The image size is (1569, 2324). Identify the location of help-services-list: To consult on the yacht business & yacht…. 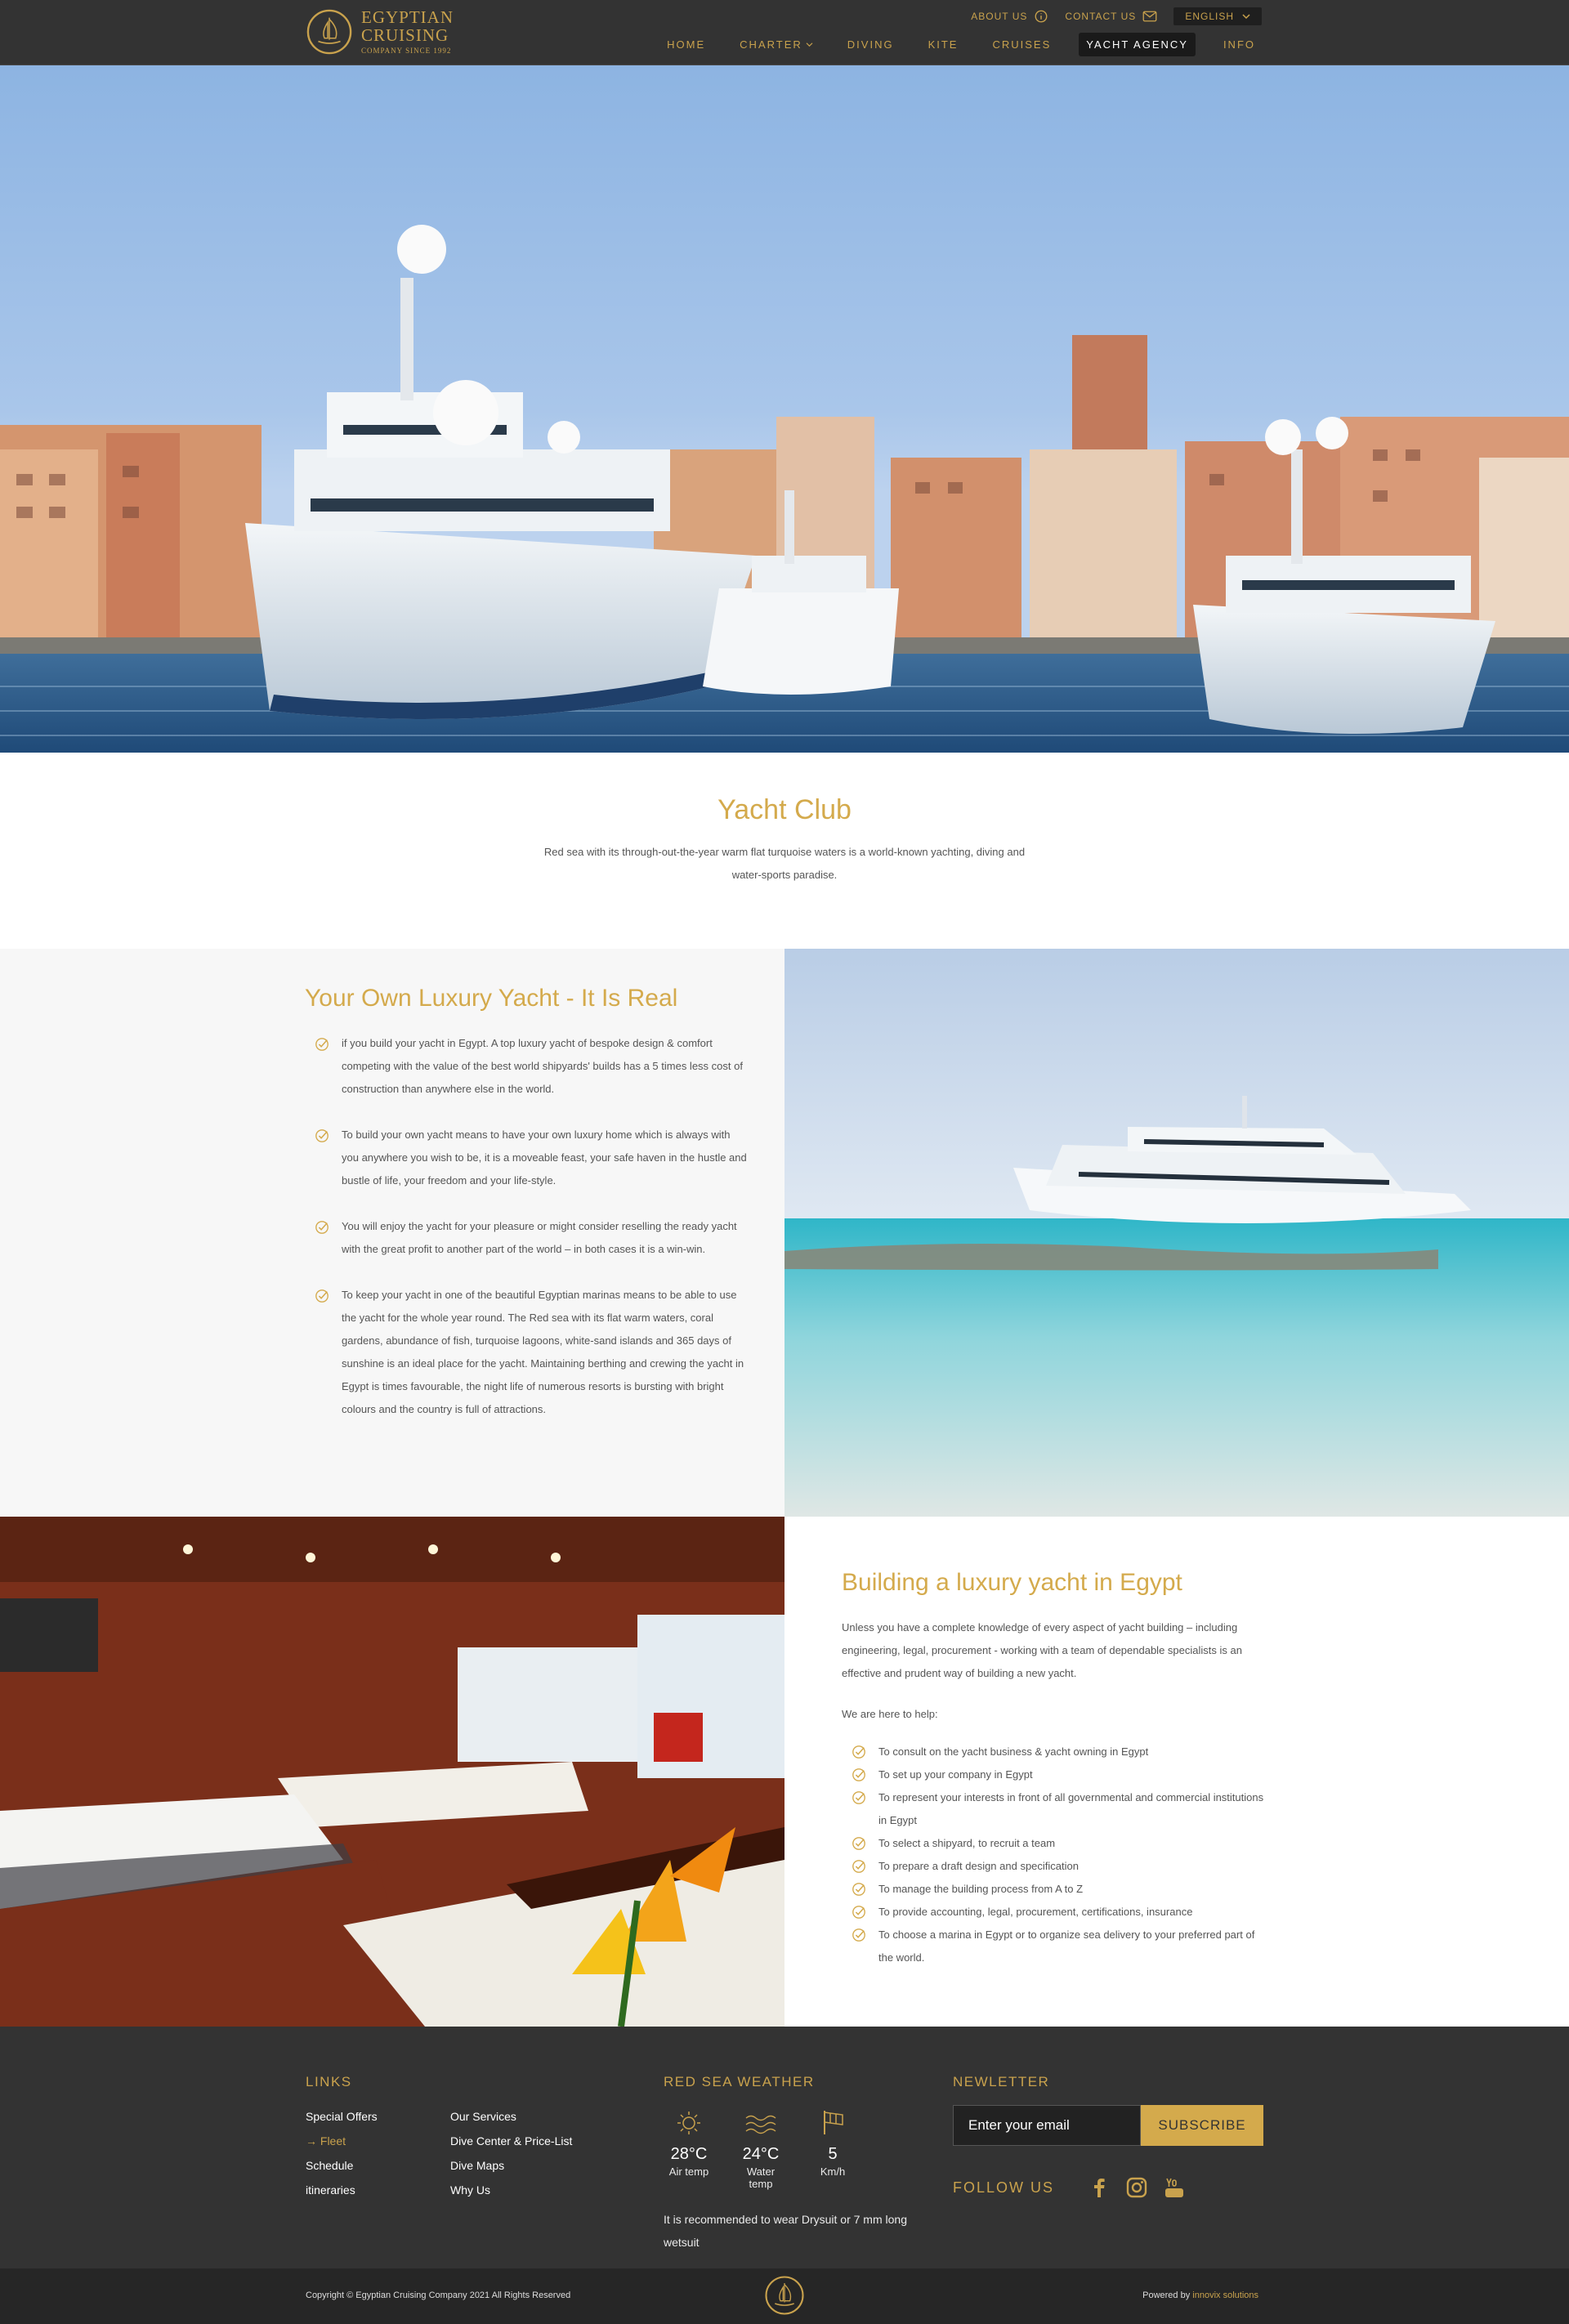
(1205, 1855).